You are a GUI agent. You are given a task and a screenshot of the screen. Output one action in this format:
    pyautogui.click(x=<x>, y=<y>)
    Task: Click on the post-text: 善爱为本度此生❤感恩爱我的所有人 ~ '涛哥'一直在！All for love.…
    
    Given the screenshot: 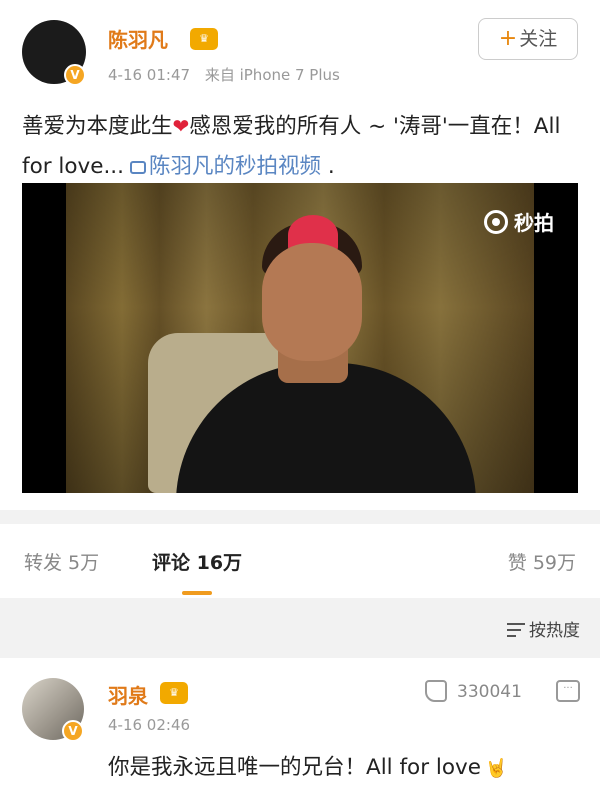 What is the action you would take?
    pyautogui.click(x=302, y=146)
    